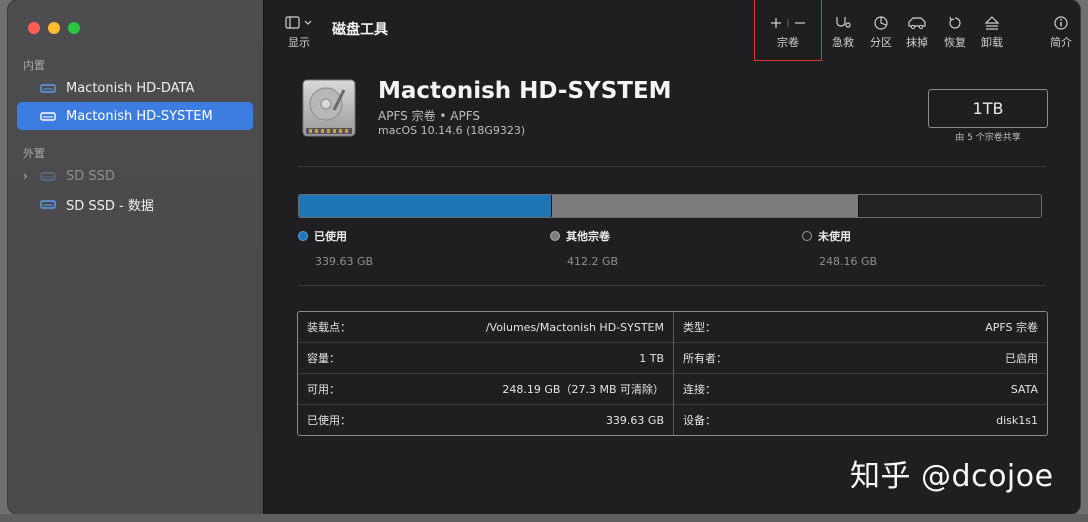  Describe the element at coordinates (303, 236) in the screenshot. I see `used-swatch` at that location.